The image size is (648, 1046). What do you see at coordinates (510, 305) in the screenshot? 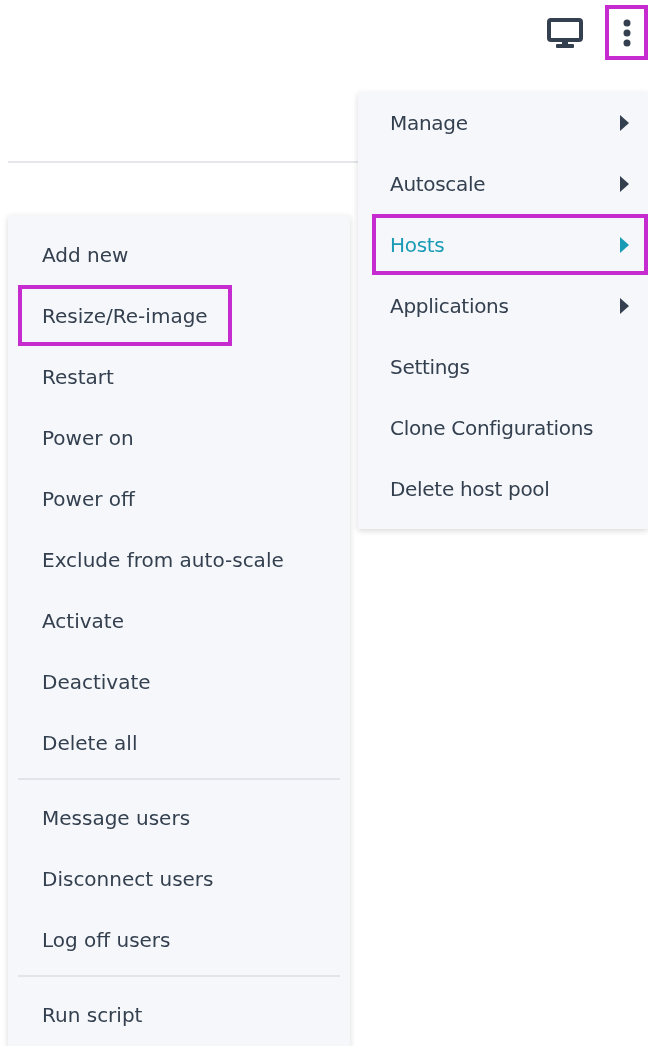
I see `menu-item: Applications` at bounding box center [510, 305].